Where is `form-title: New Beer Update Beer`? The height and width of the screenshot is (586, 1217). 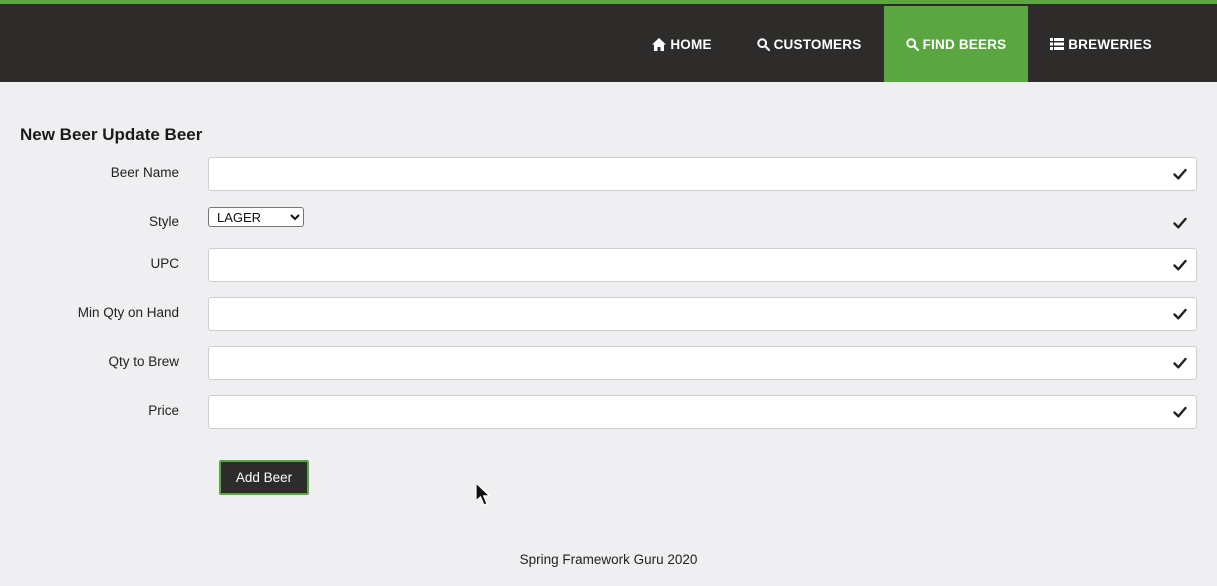
form-title: New Beer Update Beer is located at coordinates (111, 134).